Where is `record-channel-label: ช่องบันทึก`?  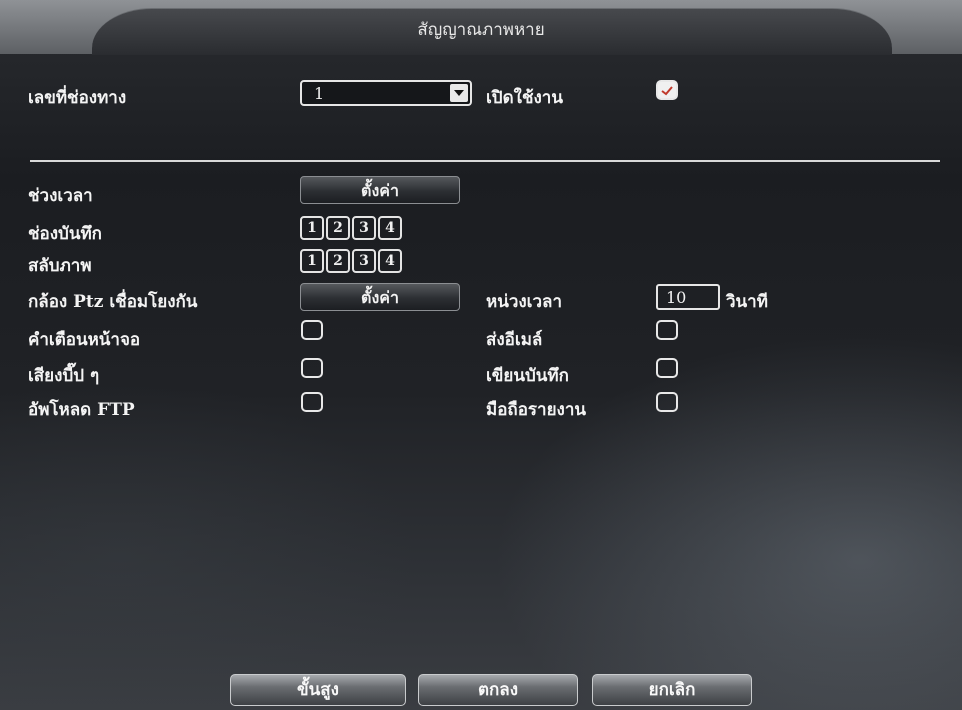
record-channel-label: ช่องบันทึก is located at coordinates (65, 234).